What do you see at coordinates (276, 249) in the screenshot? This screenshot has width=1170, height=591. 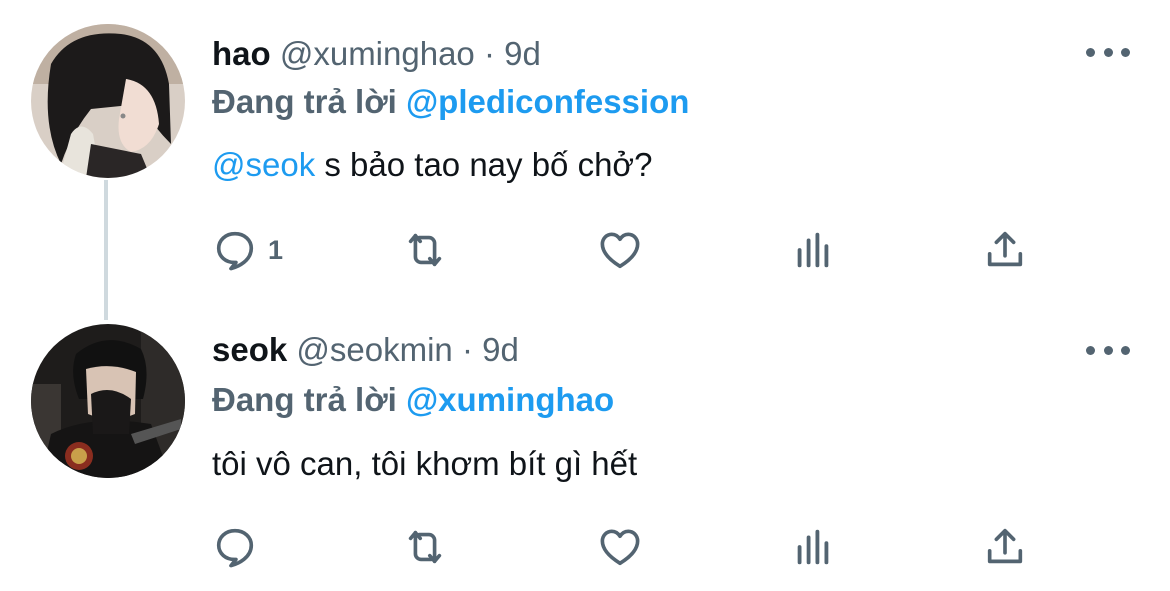 I see `reply-count: 1` at bounding box center [276, 249].